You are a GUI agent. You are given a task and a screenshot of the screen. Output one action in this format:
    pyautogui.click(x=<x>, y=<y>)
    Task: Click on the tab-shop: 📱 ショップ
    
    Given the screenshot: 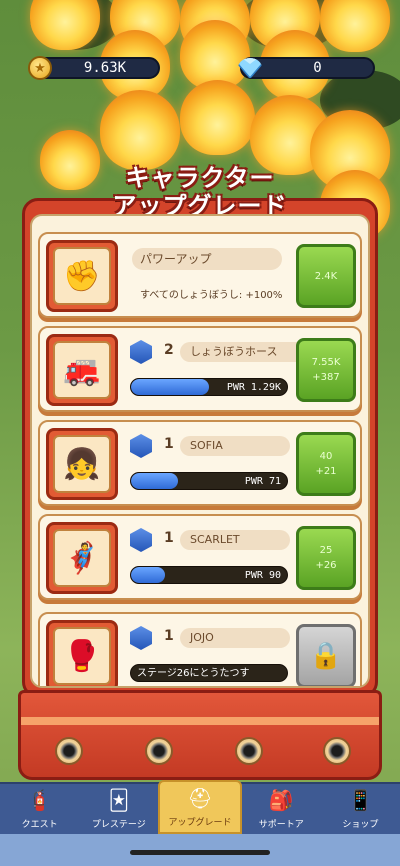 What is the action you would take?
    pyautogui.click(x=360, y=809)
    